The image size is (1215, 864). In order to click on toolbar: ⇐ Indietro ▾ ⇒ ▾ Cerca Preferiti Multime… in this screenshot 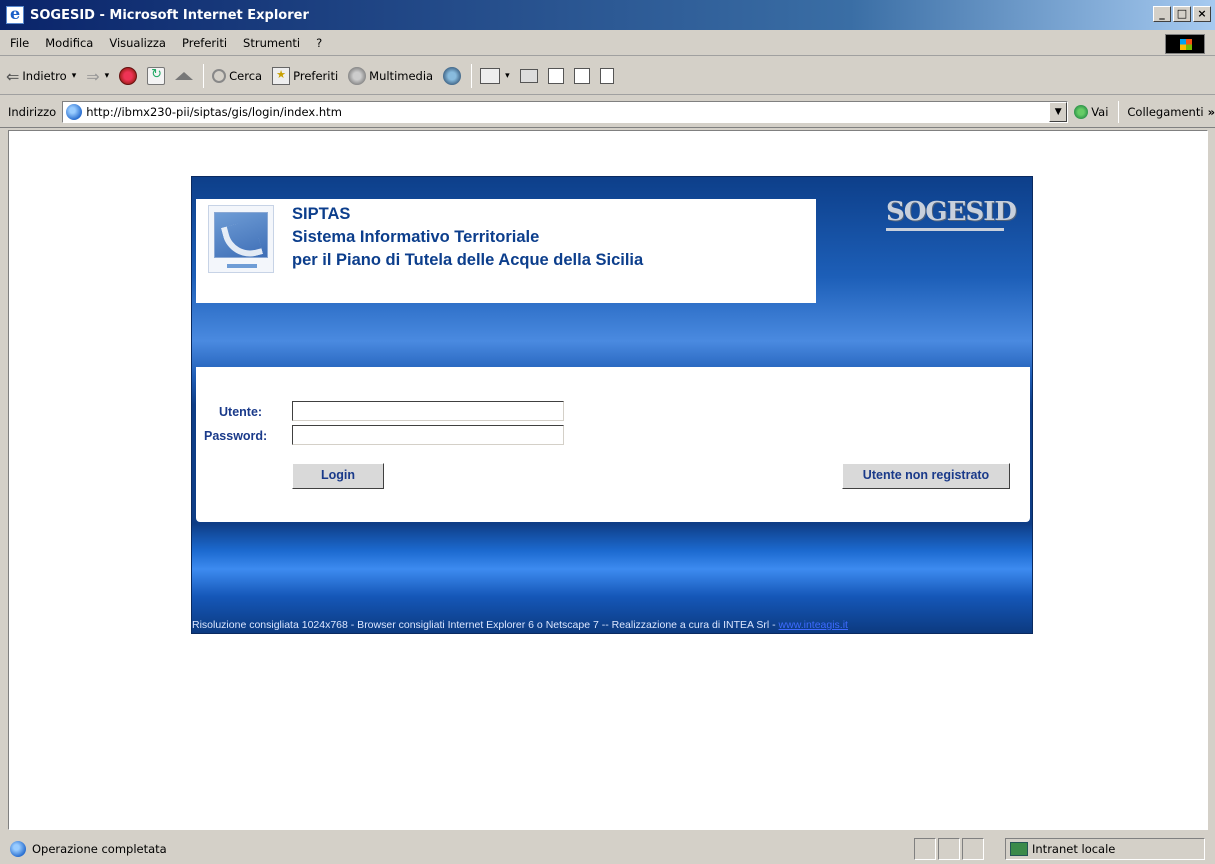, I will do `click(607, 76)`.